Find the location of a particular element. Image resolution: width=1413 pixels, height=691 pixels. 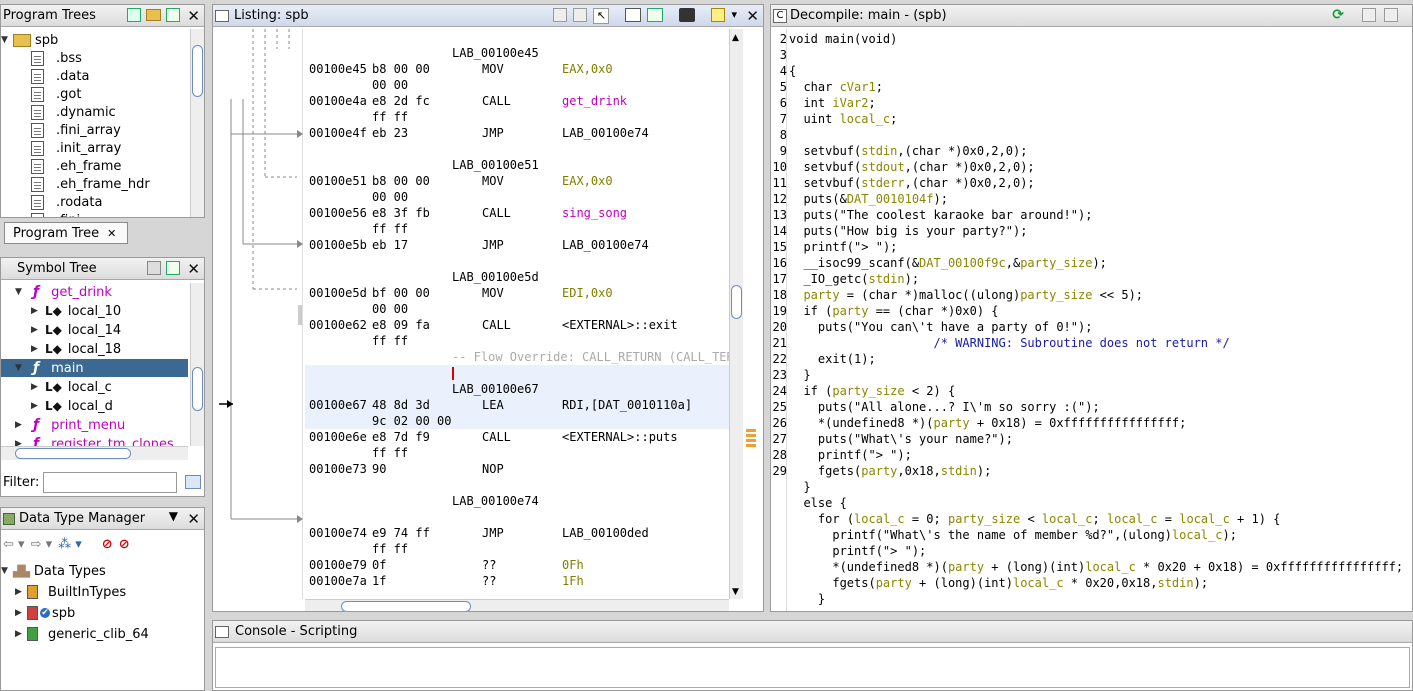

instruction-row: 00100e4f eb 23 JMP LAB_00100e74 is located at coordinates (517, 133).